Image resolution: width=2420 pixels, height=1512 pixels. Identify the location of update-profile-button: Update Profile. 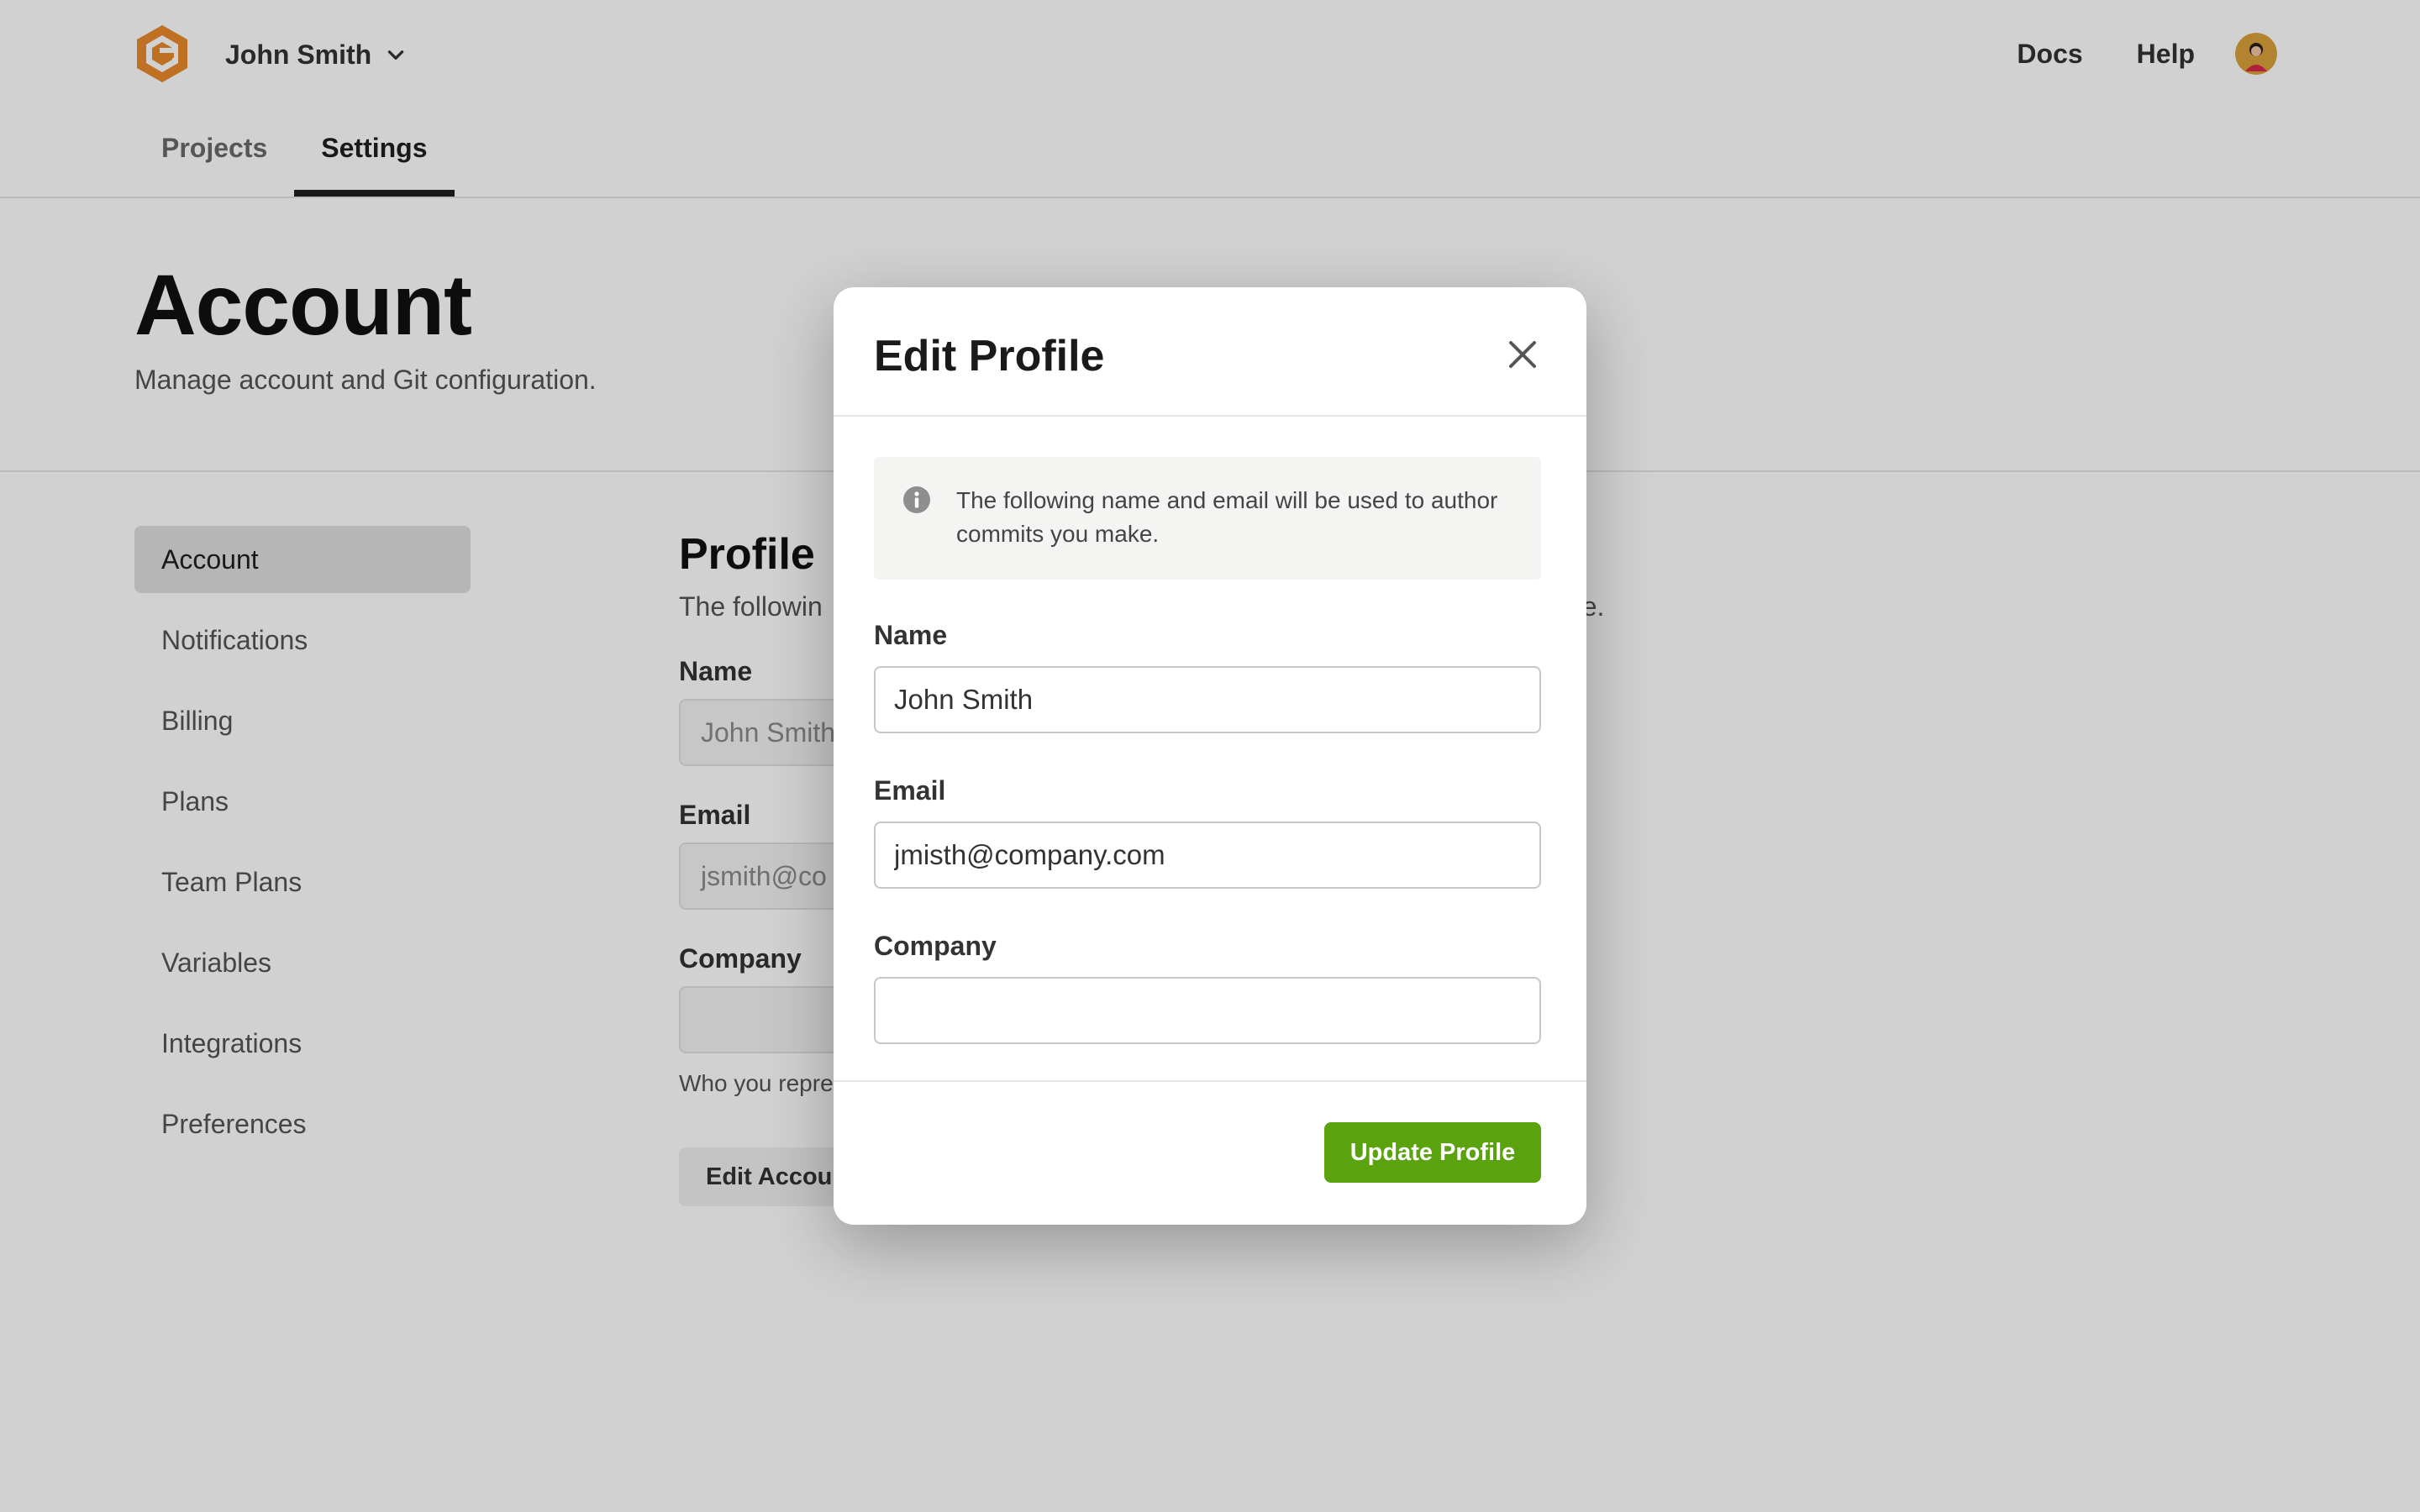
(1433, 1152).